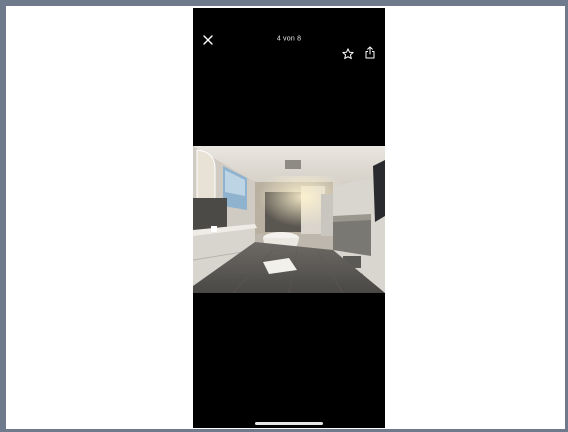 The width and height of the screenshot is (568, 432). What do you see at coordinates (289, 39) in the screenshot?
I see `photo-counter: 4 von 8` at bounding box center [289, 39].